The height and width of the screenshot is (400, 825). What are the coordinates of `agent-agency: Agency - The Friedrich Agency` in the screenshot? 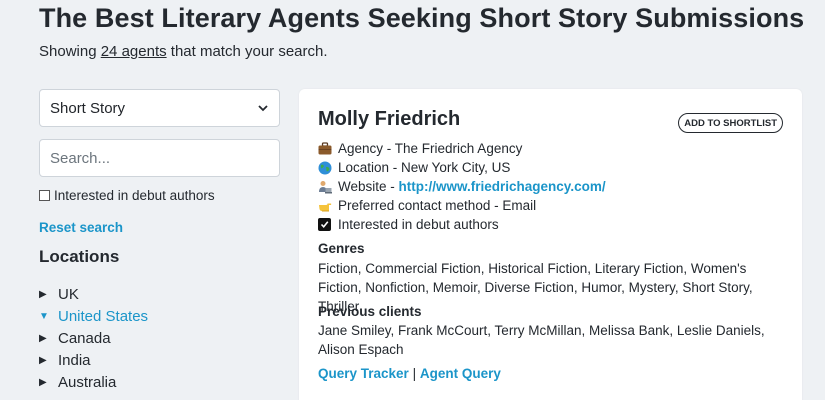 It's located at (462, 148).